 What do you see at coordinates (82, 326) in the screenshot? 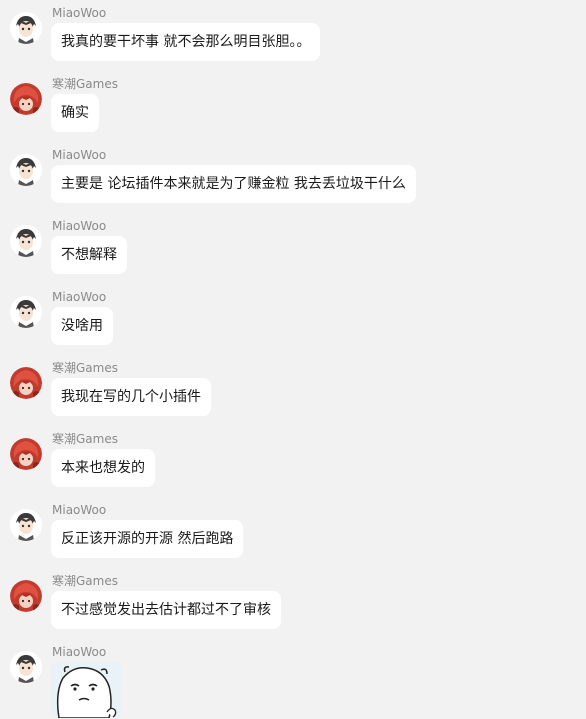
I see `message-bubble: 没啥用` at bounding box center [82, 326].